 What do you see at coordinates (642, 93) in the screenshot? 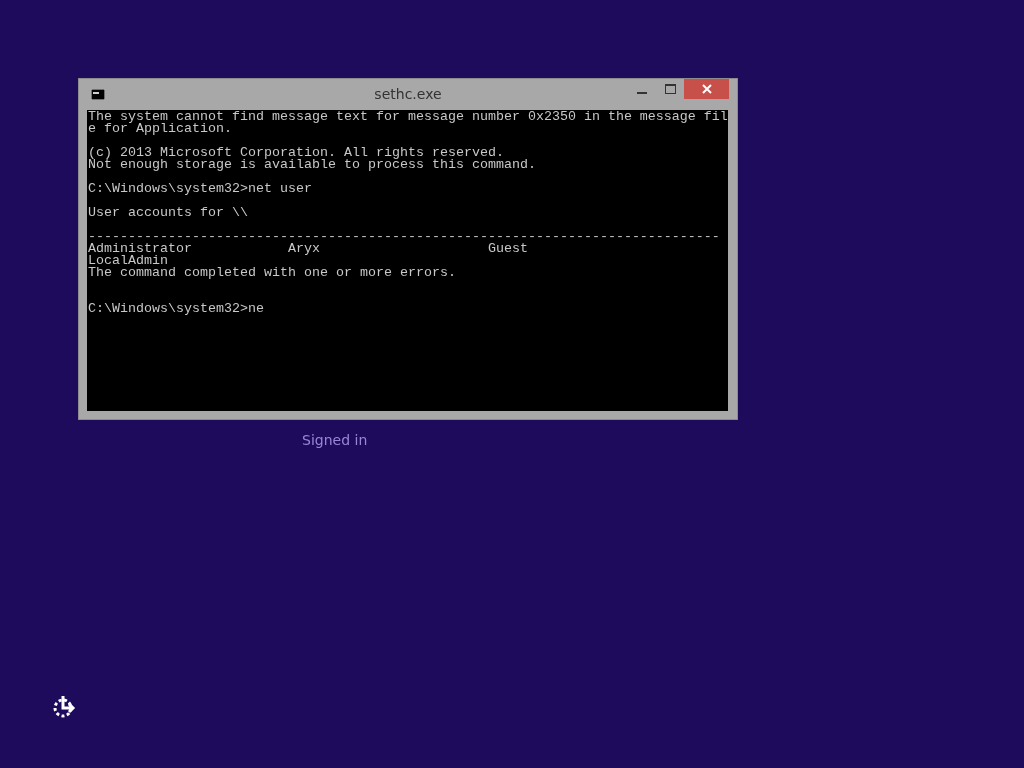
I see `minimize-icon` at bounding box center [642, 93].